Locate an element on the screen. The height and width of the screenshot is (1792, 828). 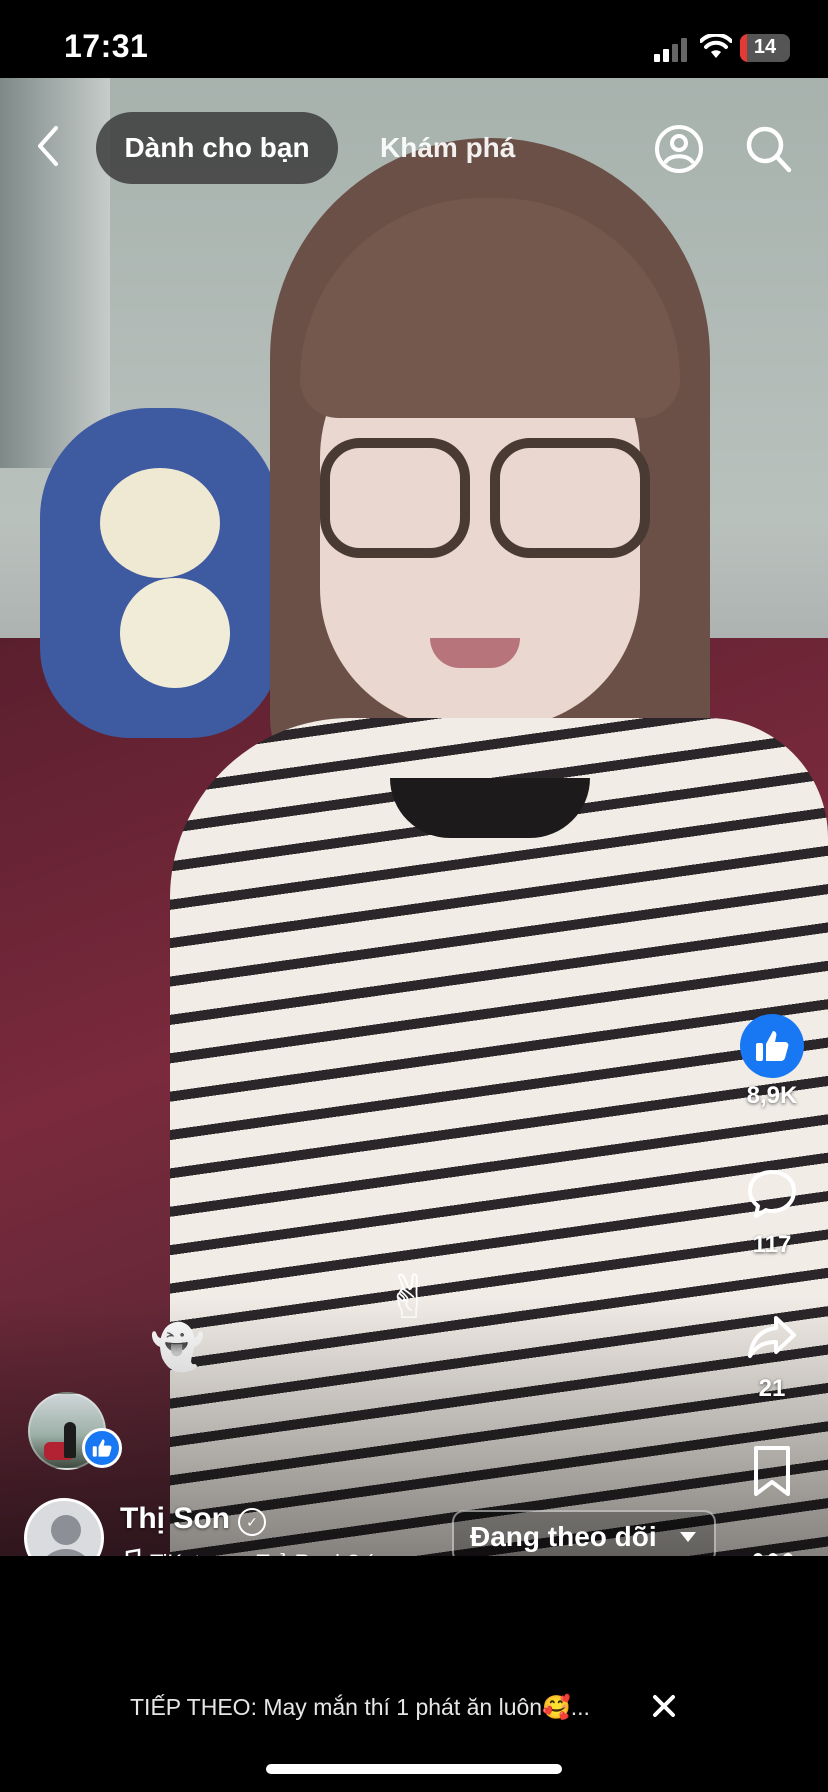
home-indicator is located at coordinates (414, 1769).